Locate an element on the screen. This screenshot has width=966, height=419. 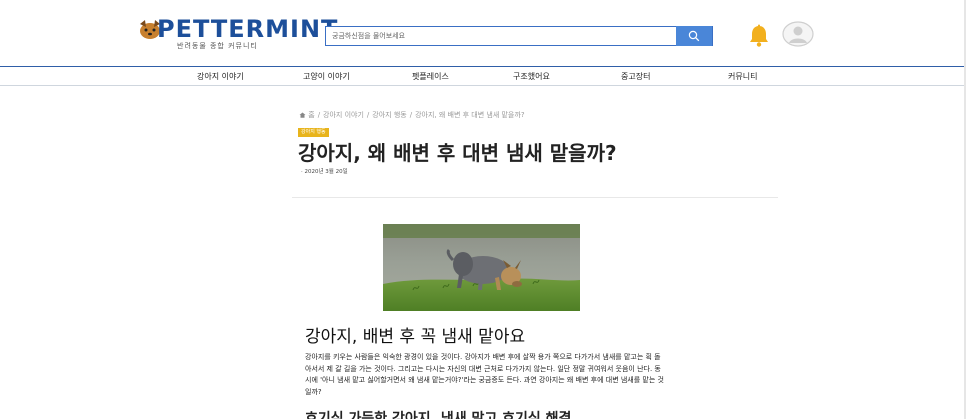
search-button is located at coordinates (694, 35).